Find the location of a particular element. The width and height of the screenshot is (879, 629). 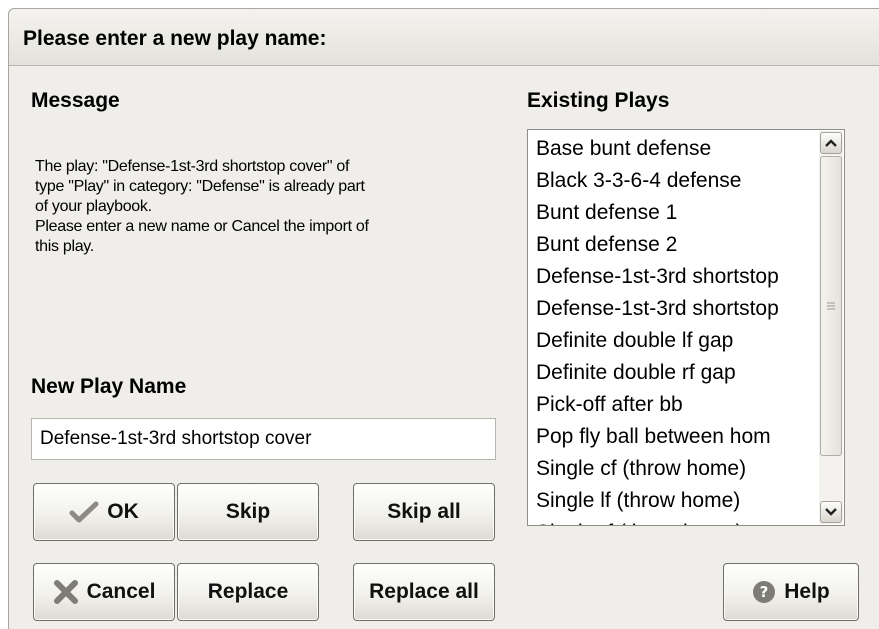

skip-label: Skip is located at coordinates (248, 511).